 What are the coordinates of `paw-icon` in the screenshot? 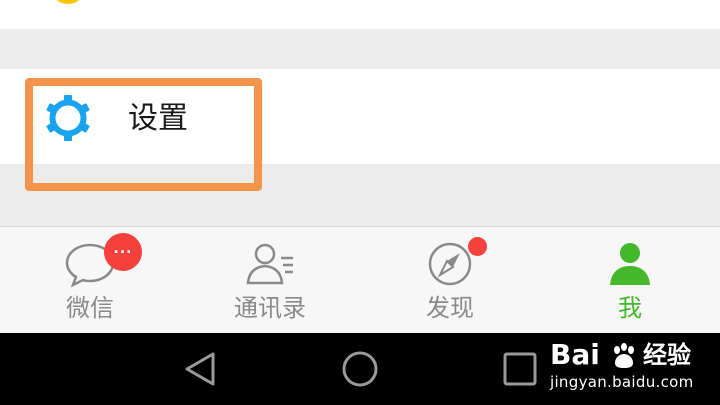 It's located at (624, 355).